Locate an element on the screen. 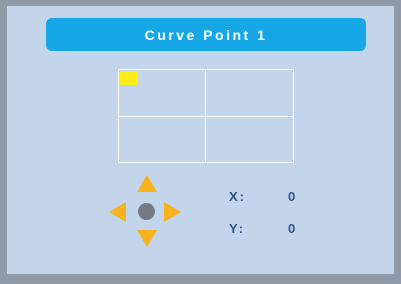 This screenshot has height=284, width=401. title-bar: Curve Point 1 is located at coordinates (206, 34).